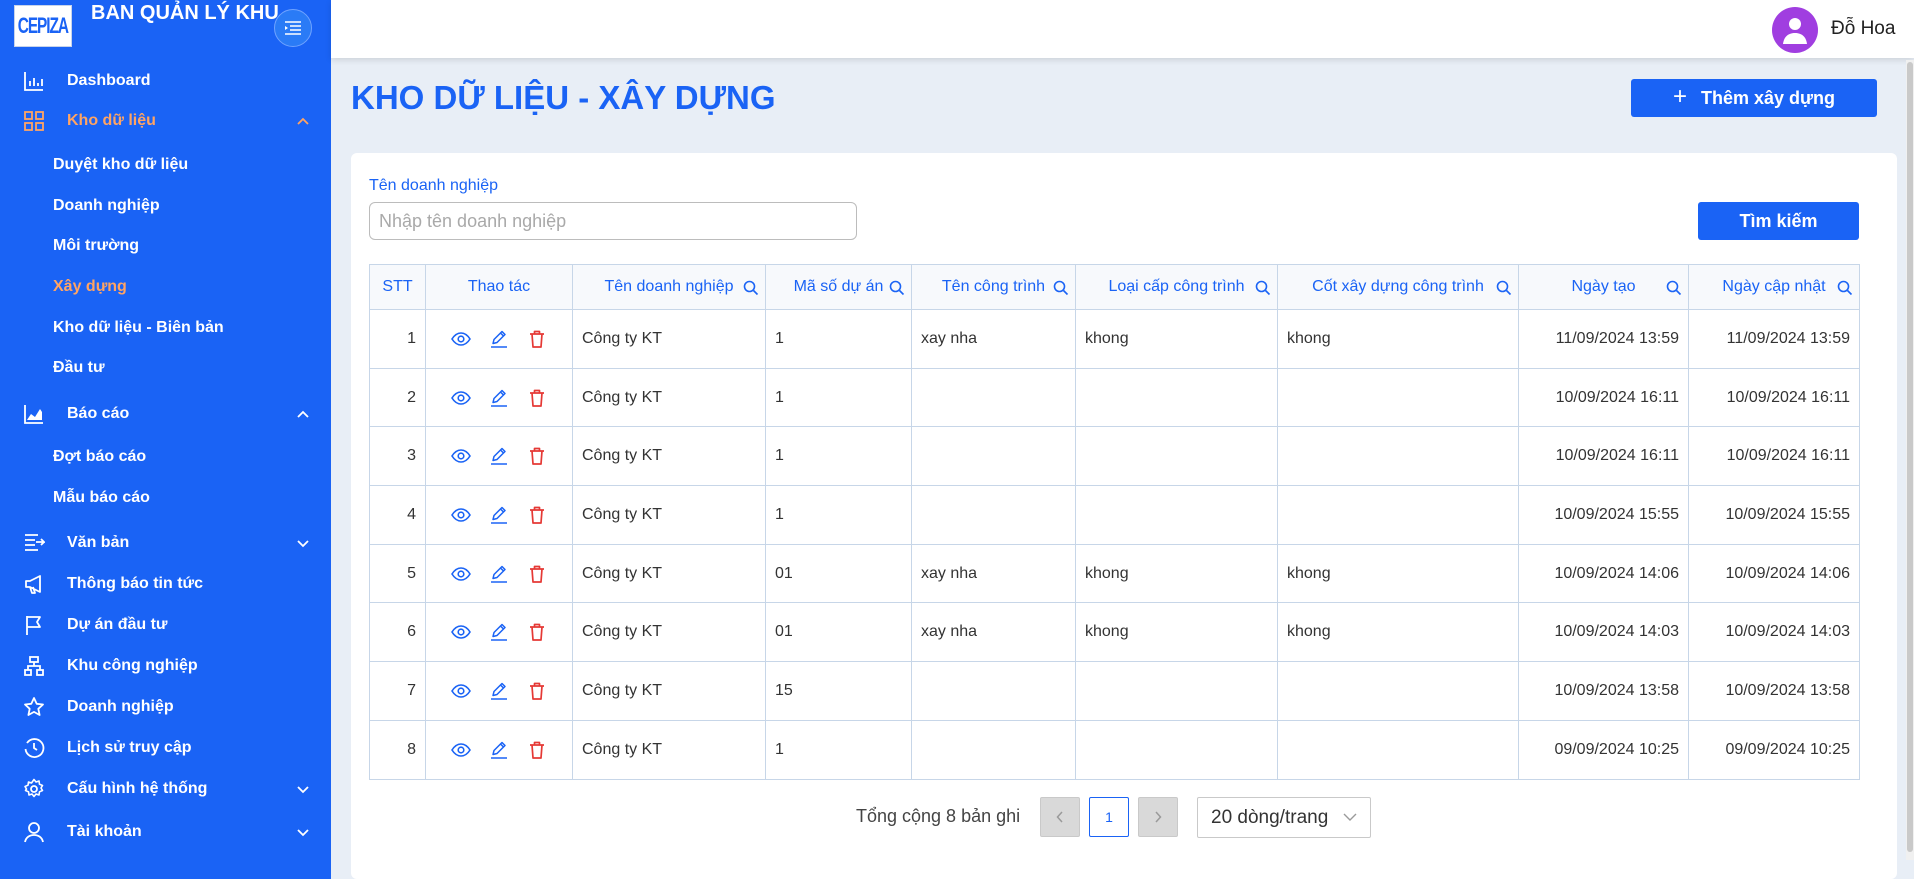  I want to click on sidebar-subitem-dau-tu: Đầu tư, so click(165, 368).